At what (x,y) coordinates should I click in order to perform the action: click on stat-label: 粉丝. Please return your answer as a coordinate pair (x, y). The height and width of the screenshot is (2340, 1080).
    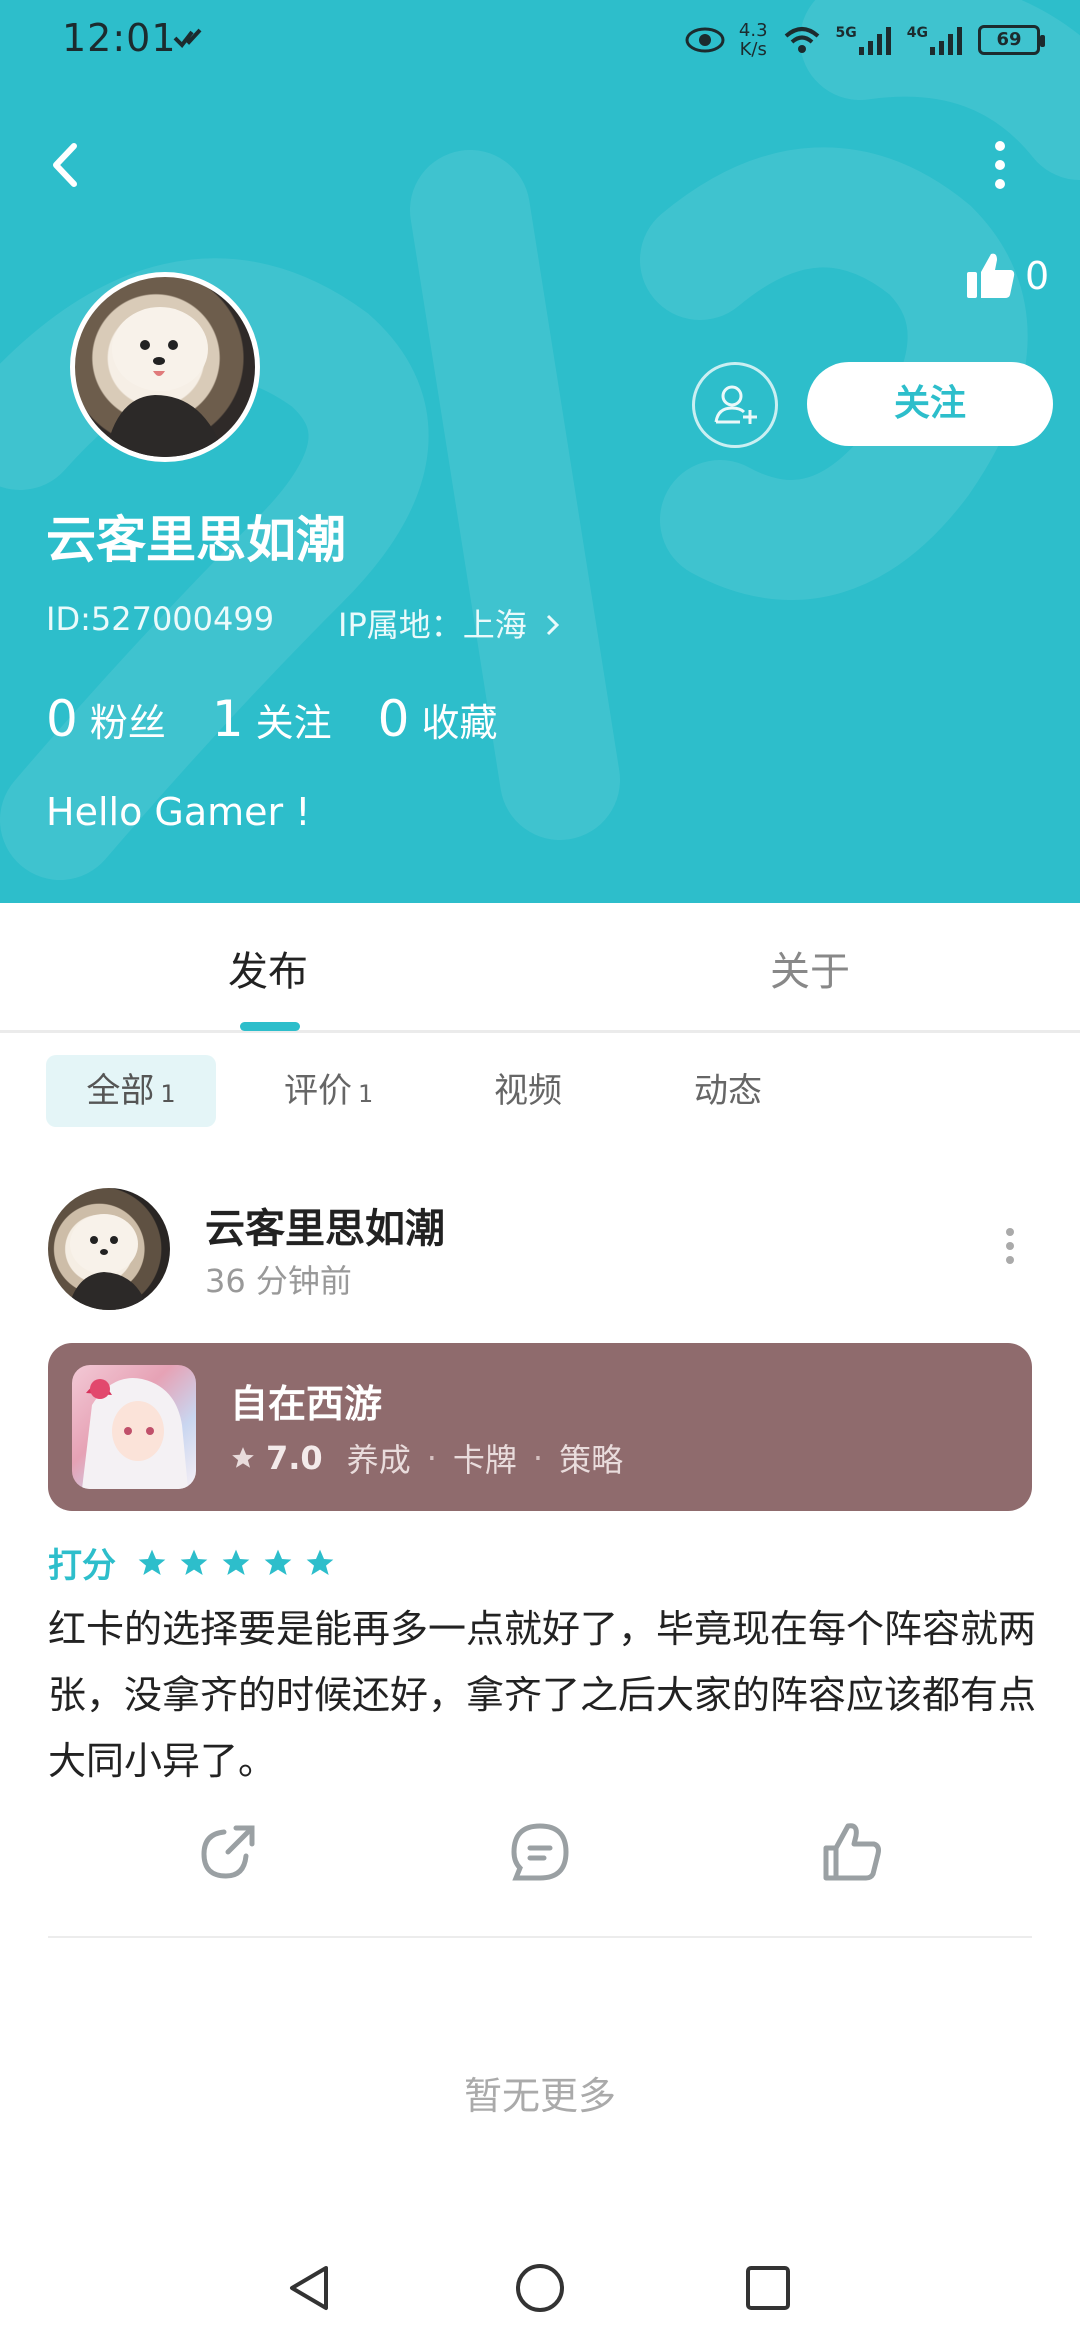
    Looking at the image, I should click on (127, 723).